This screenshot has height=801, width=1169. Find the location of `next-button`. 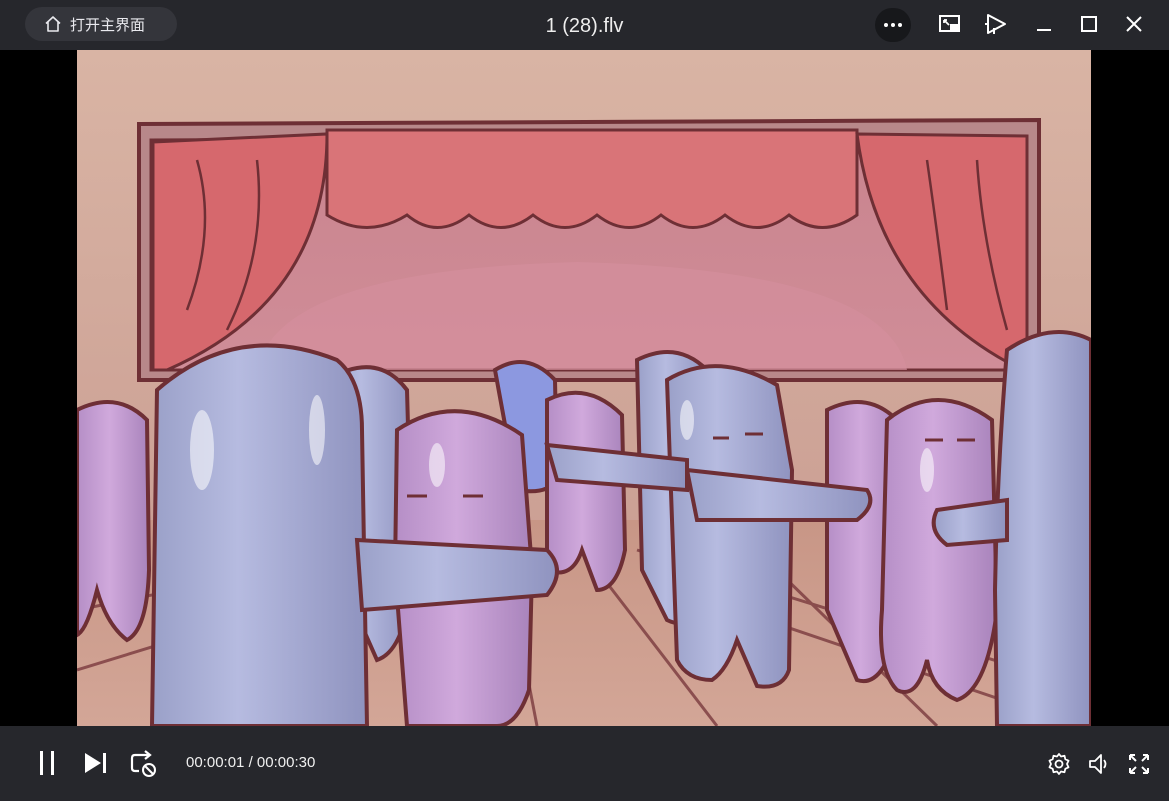

next-button is located at coordinates (96, 763).